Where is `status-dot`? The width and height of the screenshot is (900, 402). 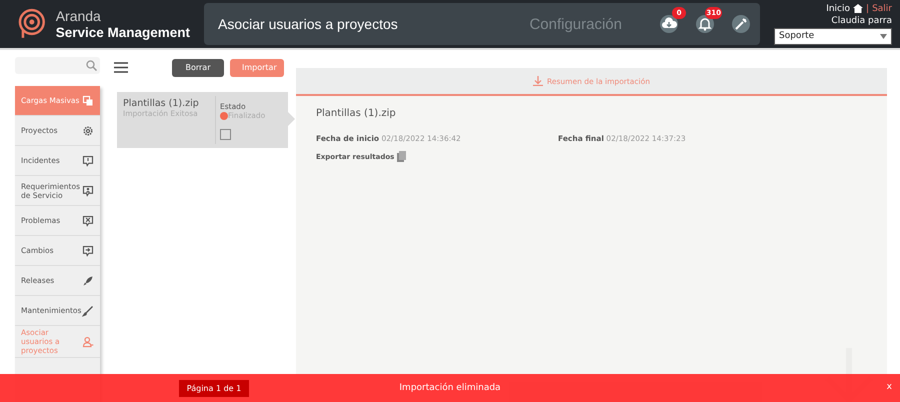
status-dot is located at coordinates (224, 116).